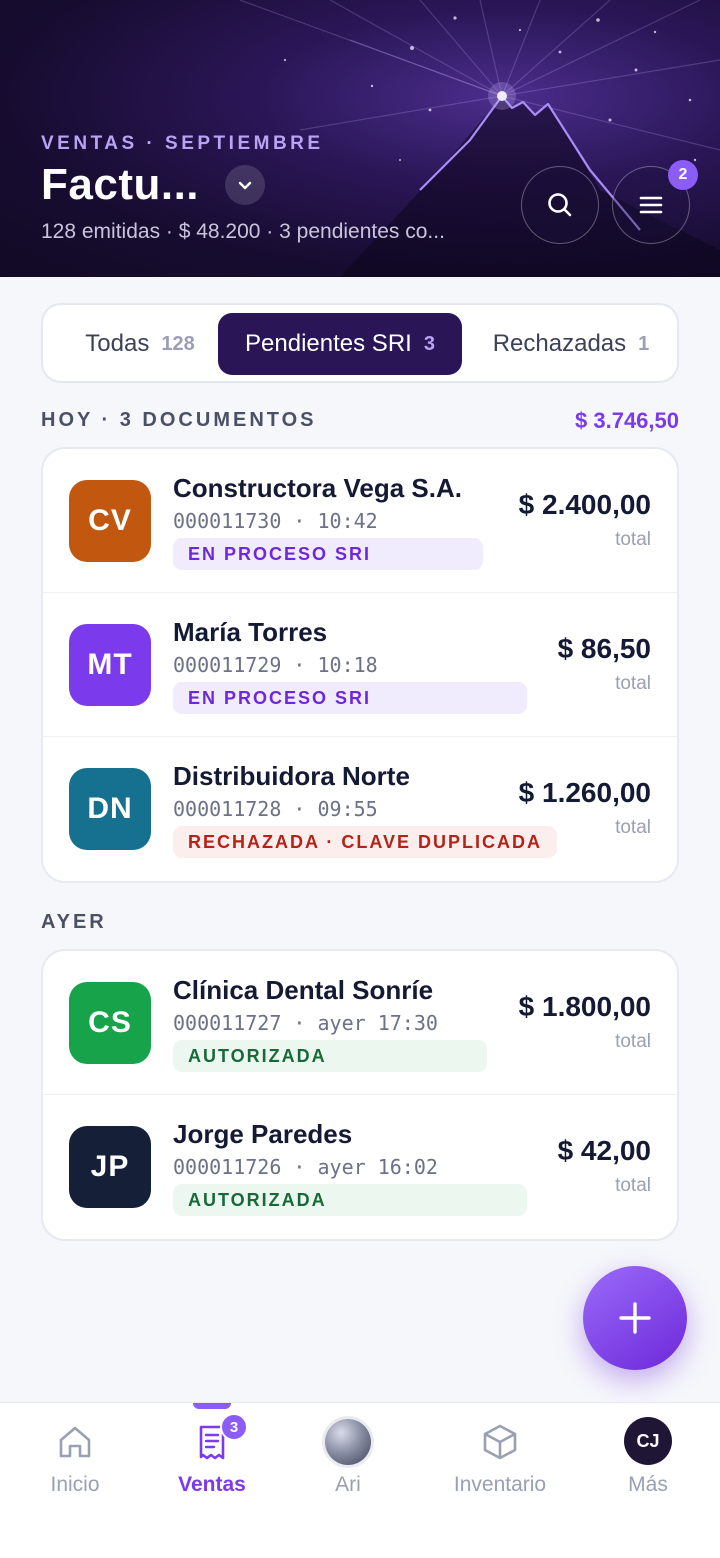 Image resolution: width=720 pixels, height=1558 pixels. I want to click on client-name: Distribuidora Norte, so click(291, 776).